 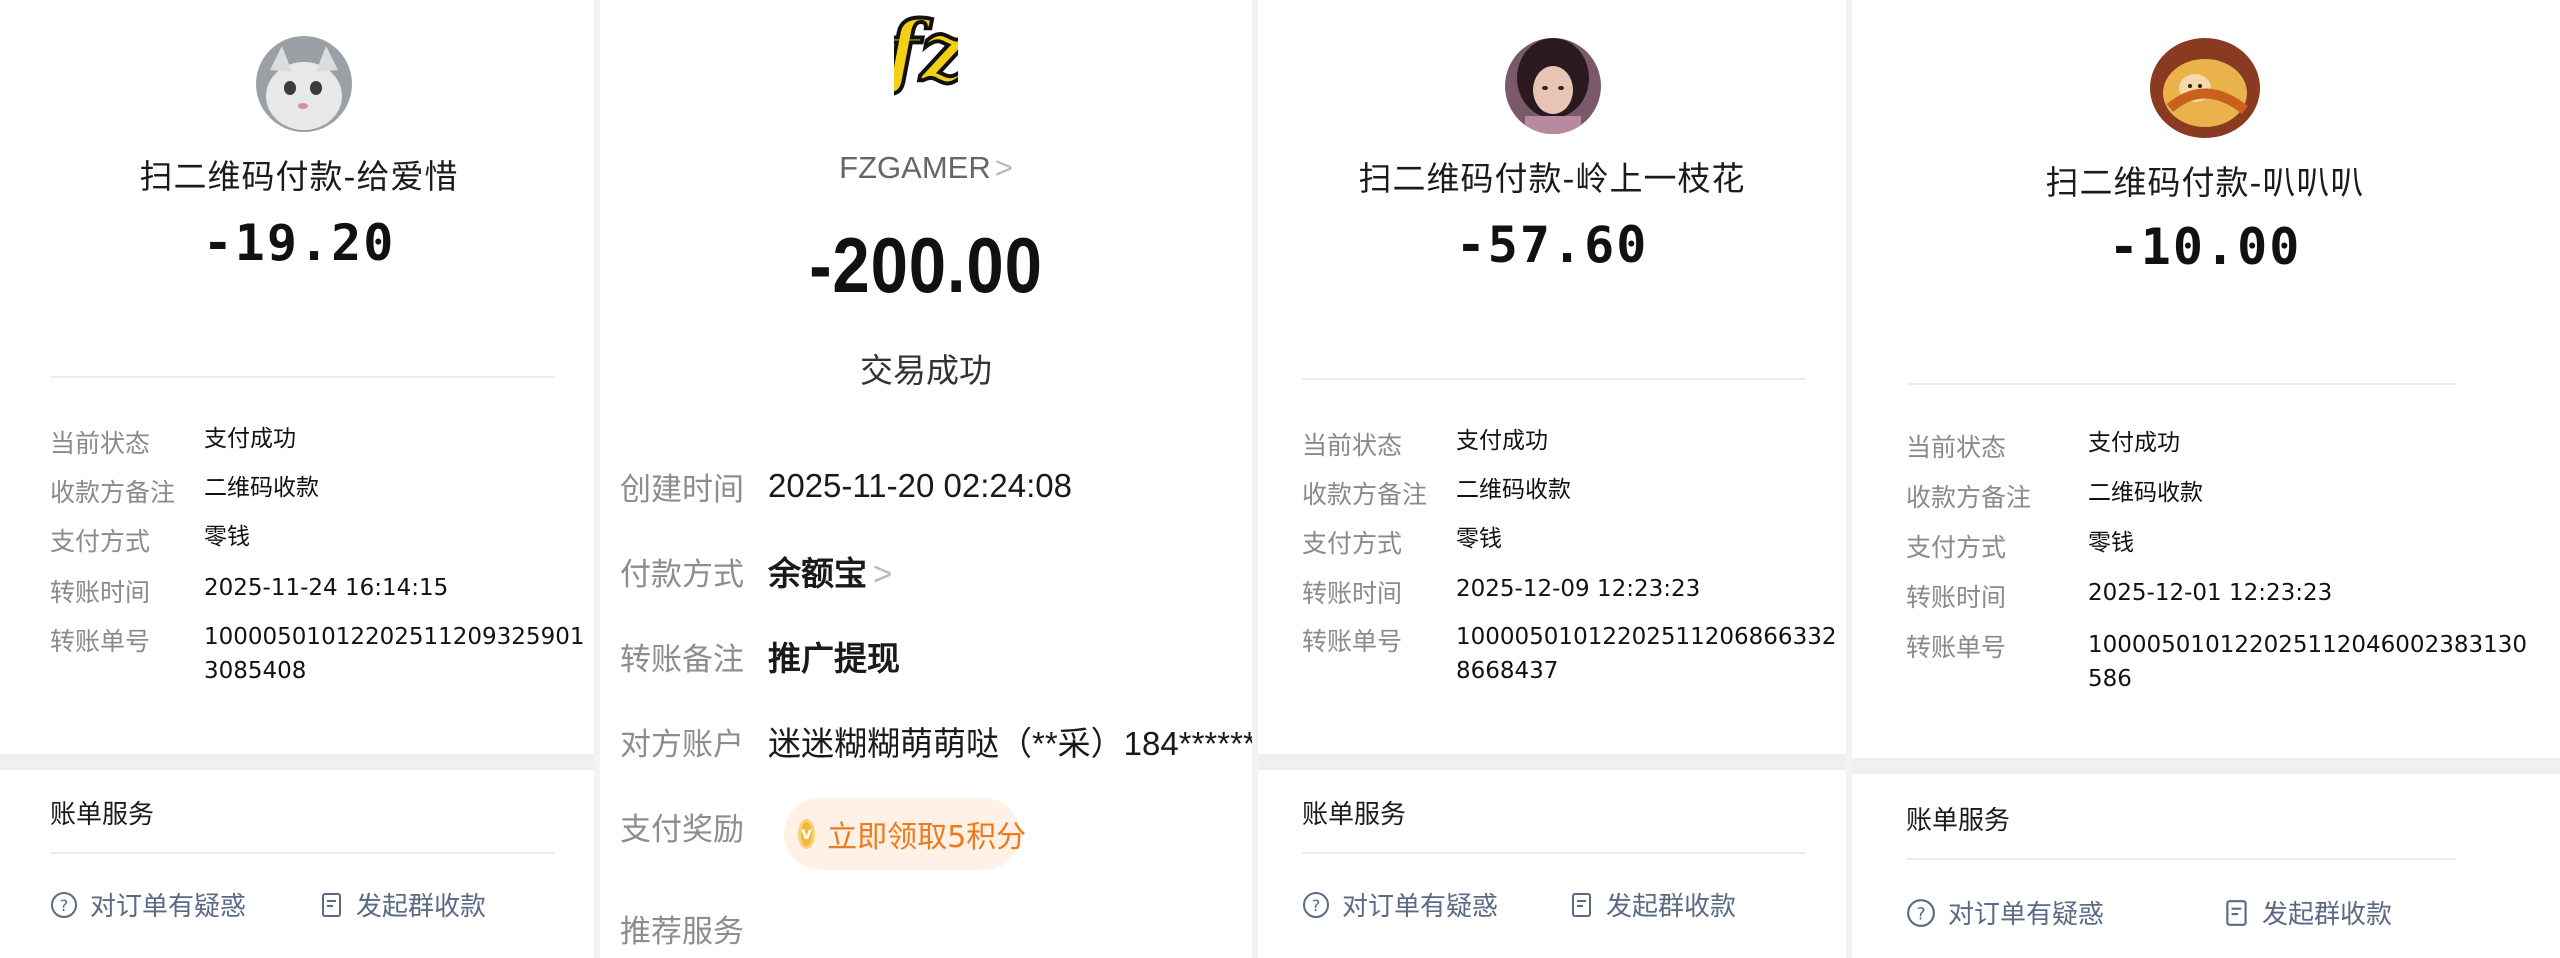 I want to click on transaction-amount: -200.00, so click(x=926, y=265).